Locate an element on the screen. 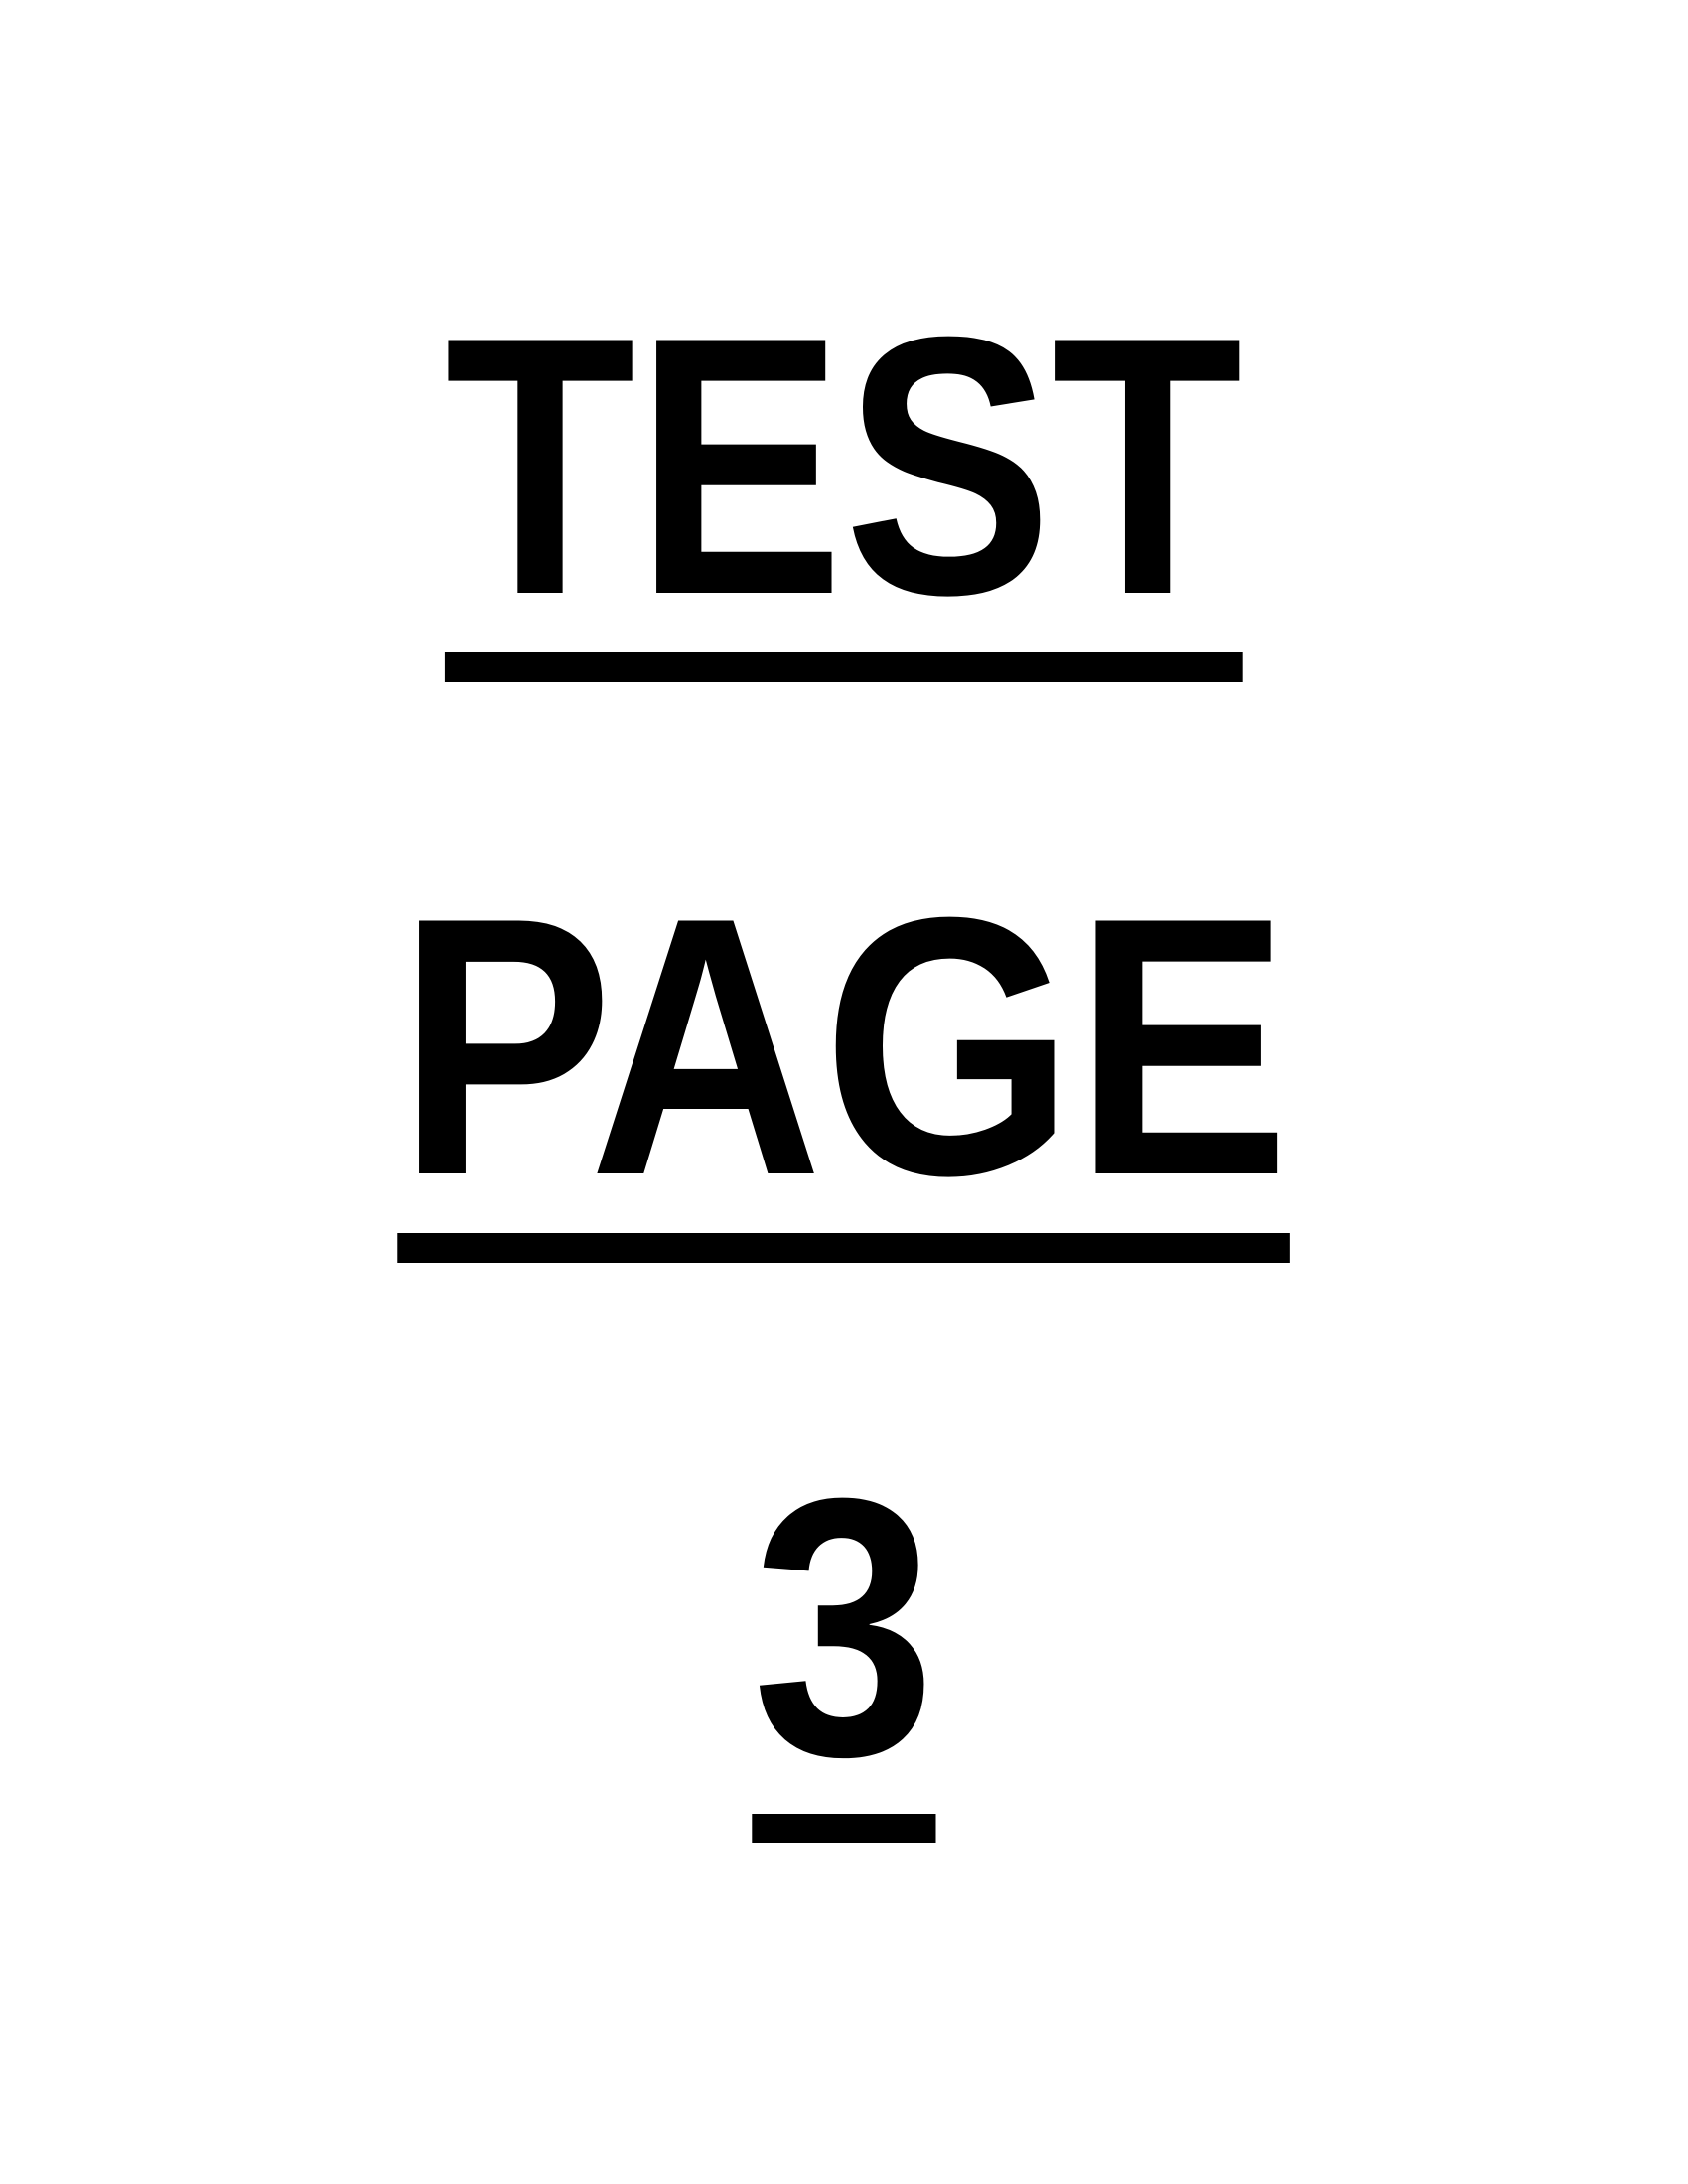 This screenshot has height=2184, width=1688. heading-text-test: TEST is located at coordinates (844, 466).